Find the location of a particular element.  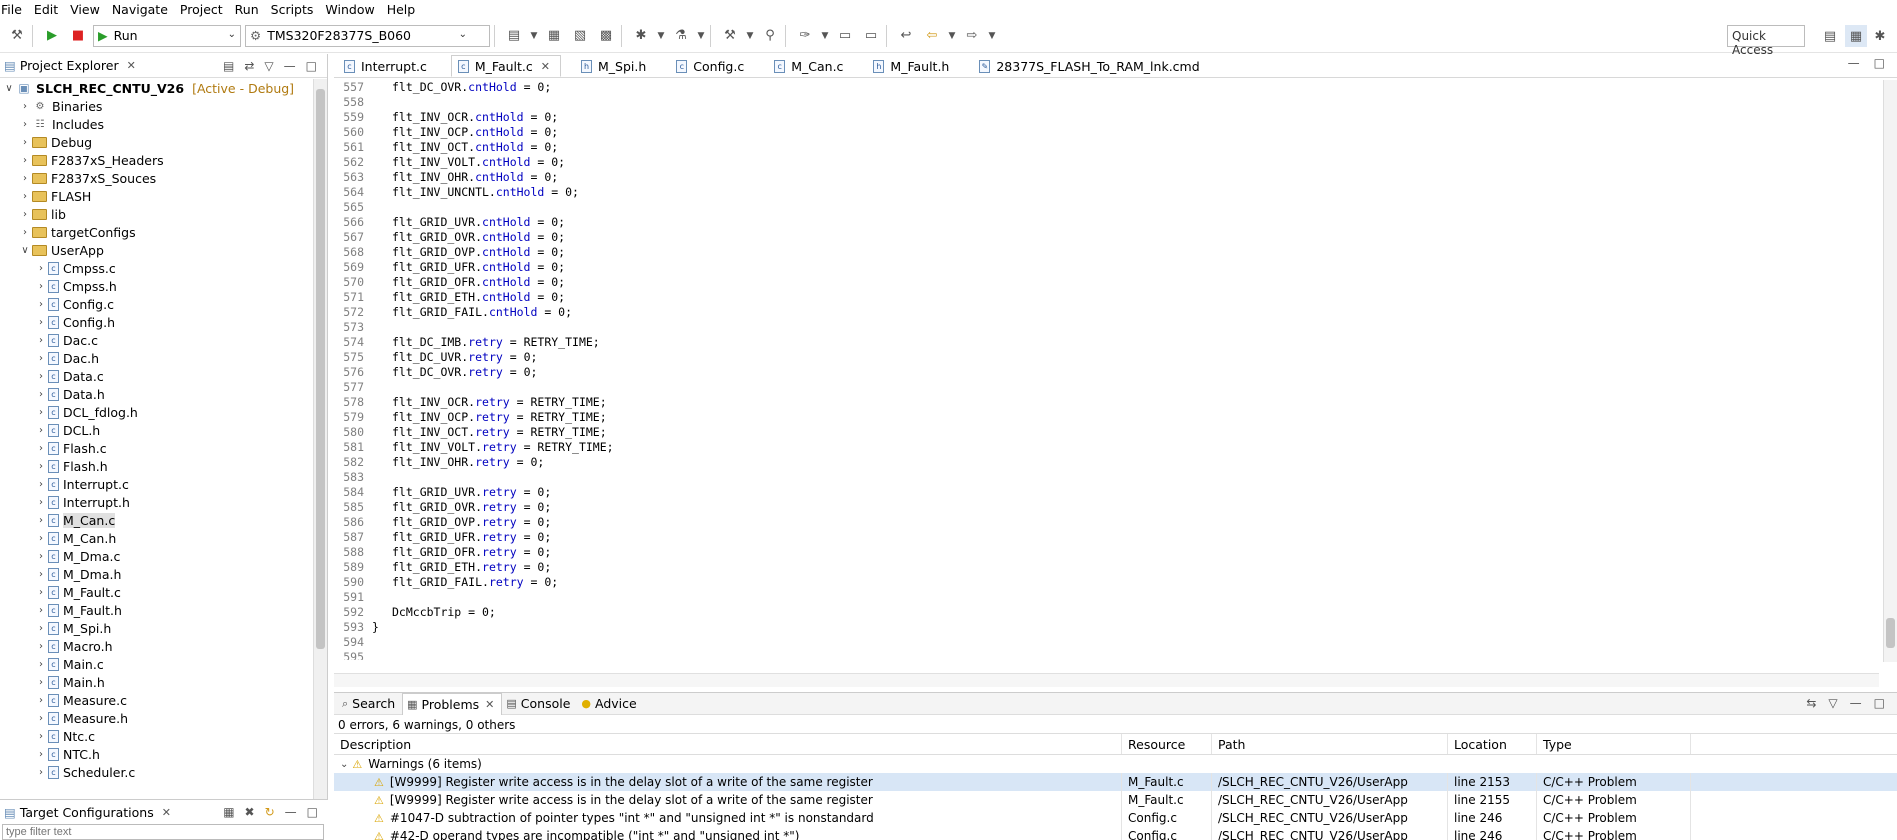

column-header-location: Location is located at coordinates (1492, 744).